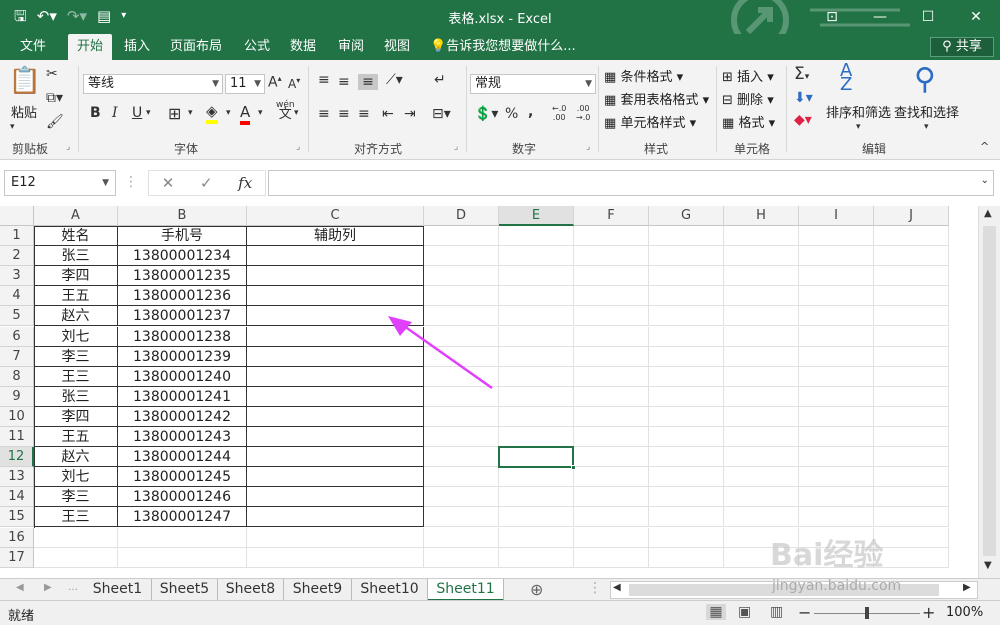 The height and width of the screenshot is (625, 1000). Describe the element at coordinates (500, 612) in the screenshot. I see `status-bar: 就绪 ▦ ▣ ▥ − + 100%` at that location.